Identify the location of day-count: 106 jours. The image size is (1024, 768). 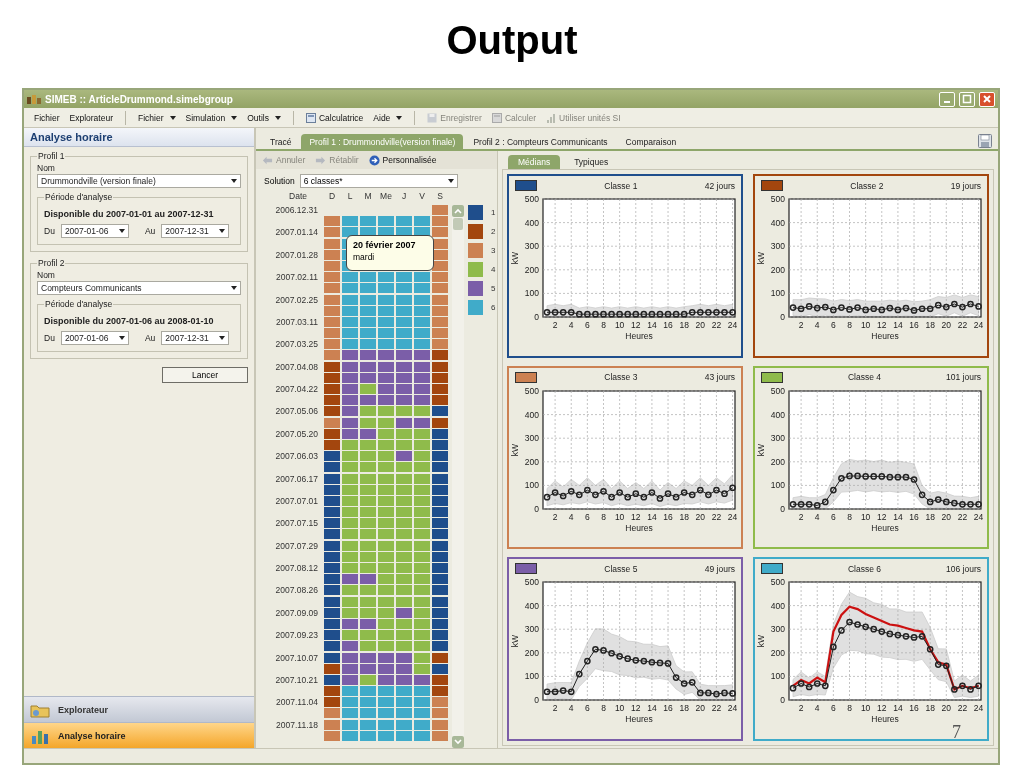
(963, 568).